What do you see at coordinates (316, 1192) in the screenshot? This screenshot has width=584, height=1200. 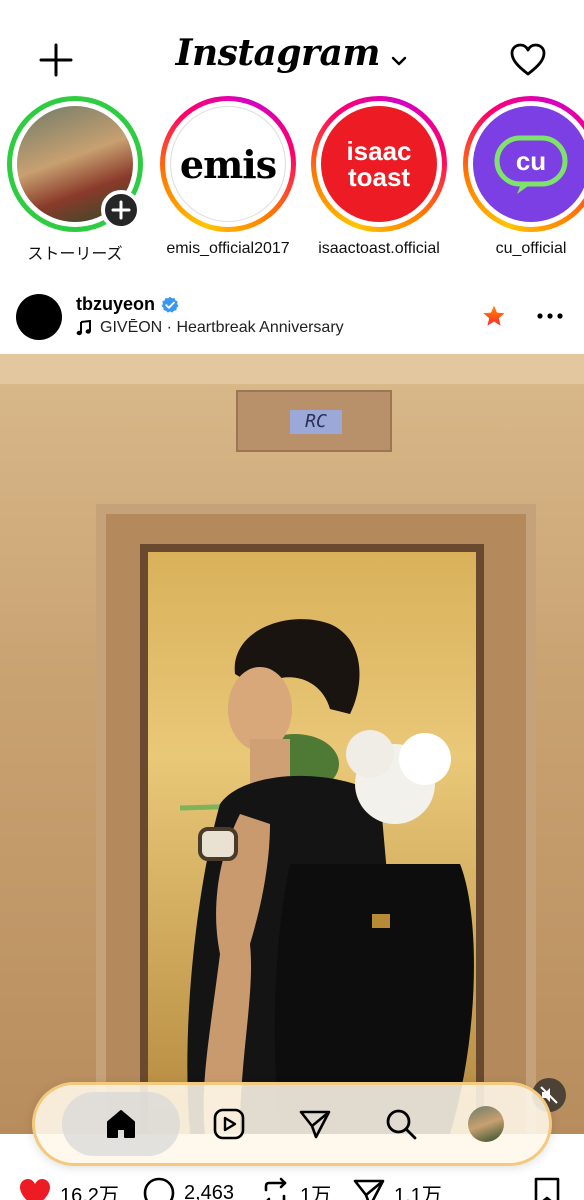 I see `repost-count: 1万` at bounding box center [316, 1192].